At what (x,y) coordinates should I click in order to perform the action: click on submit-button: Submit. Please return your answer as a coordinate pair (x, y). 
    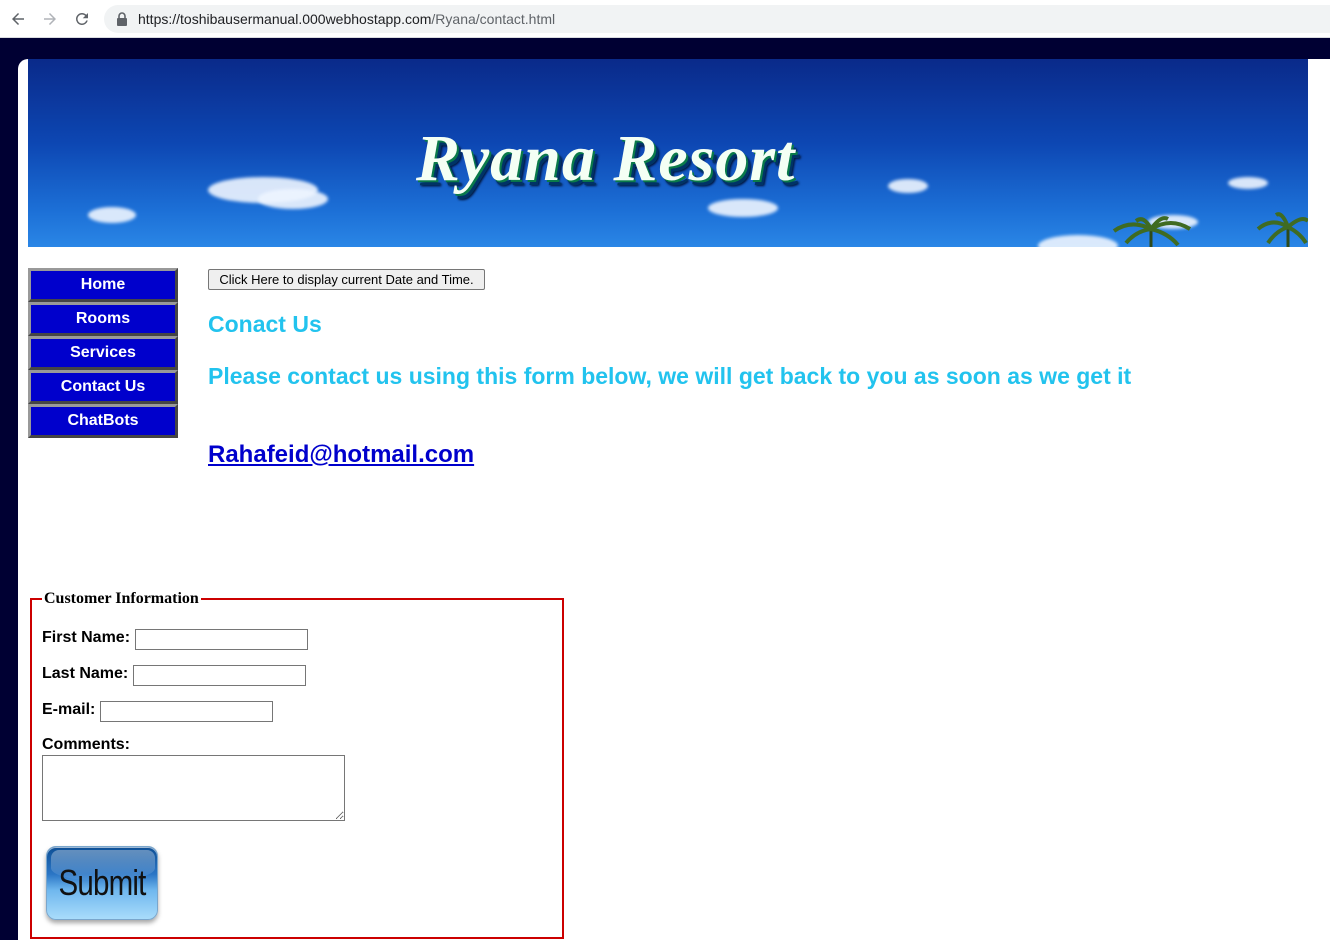
    Looking at the image, I should click on (102, 883).